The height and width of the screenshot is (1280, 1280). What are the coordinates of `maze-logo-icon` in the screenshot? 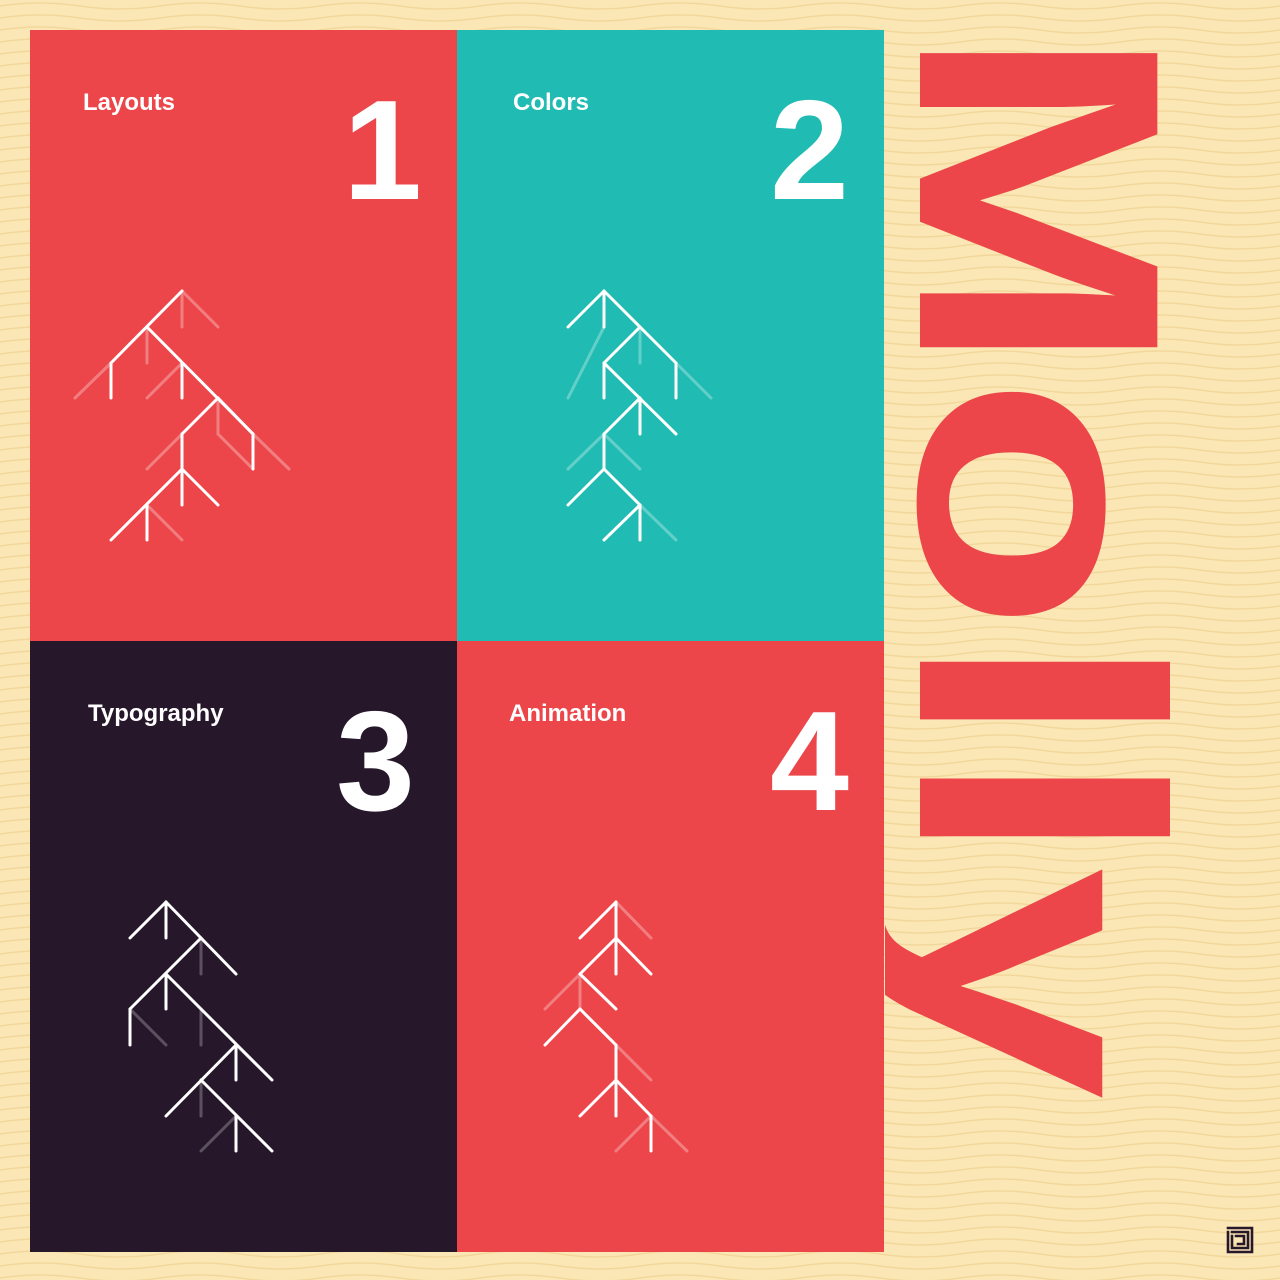 It's located at (1240, 1240).